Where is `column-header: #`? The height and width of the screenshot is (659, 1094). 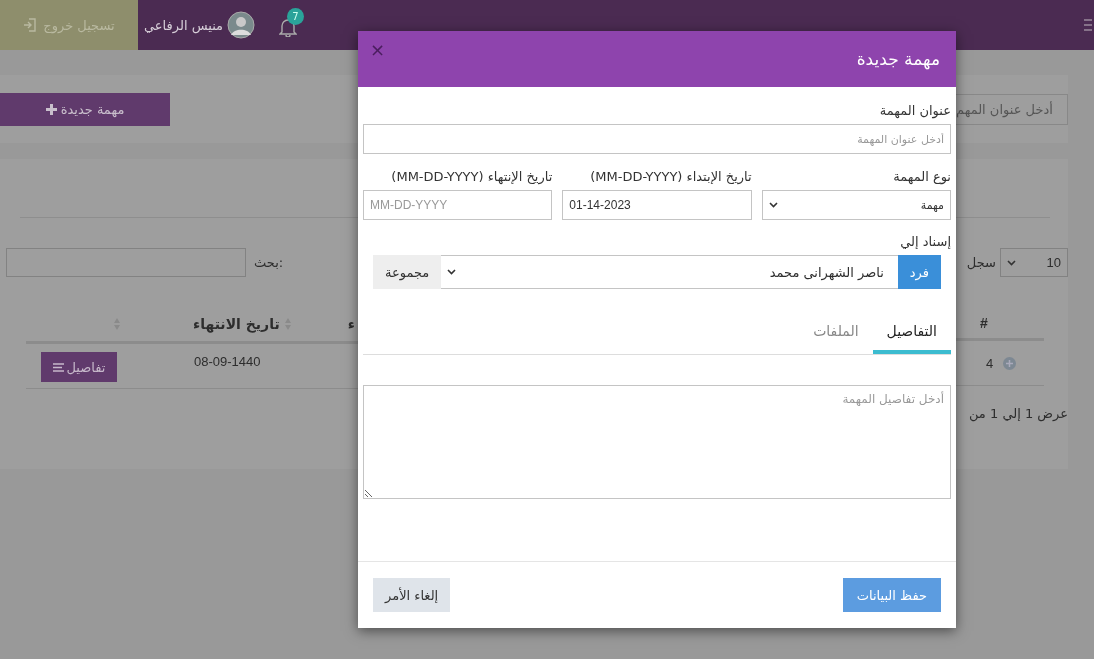
column-header: # is located at coordinates (984, 322).